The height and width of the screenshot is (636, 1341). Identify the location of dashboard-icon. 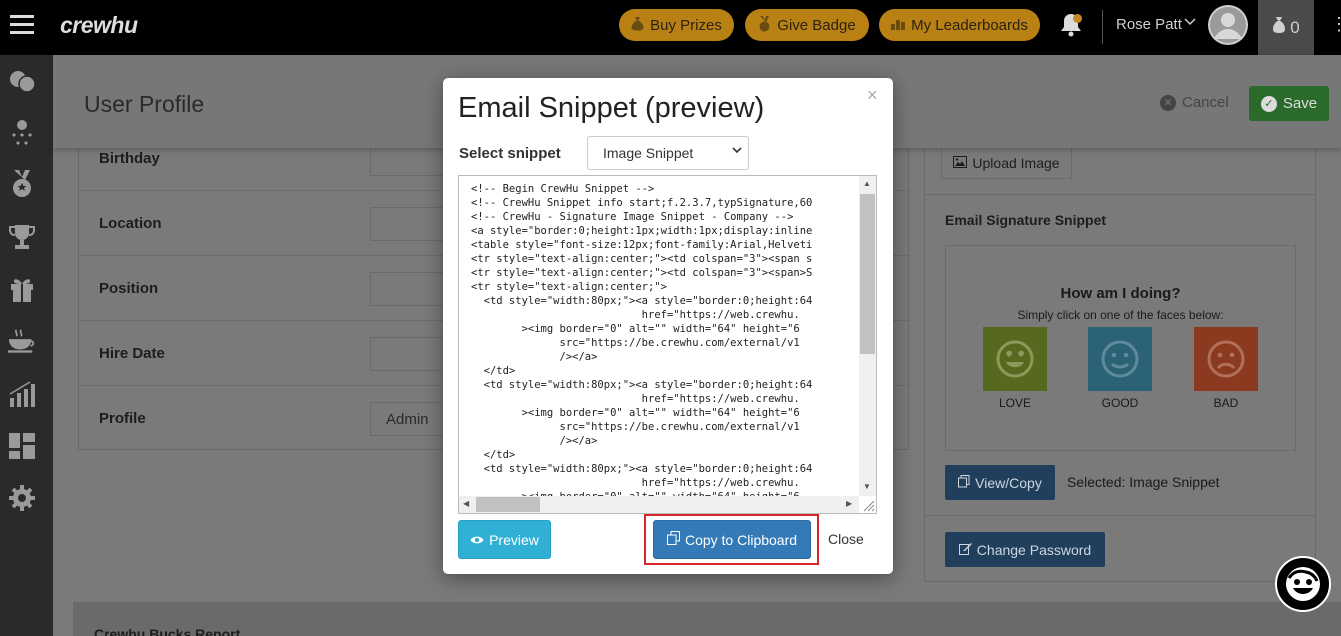
(22, 446).